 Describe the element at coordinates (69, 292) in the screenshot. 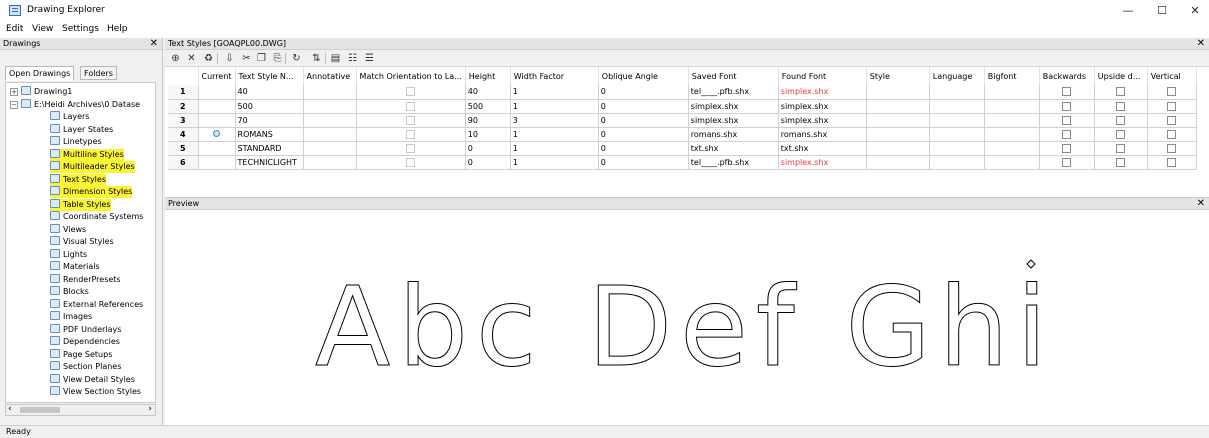

I see `tree-item-blocks: Blocks` at that location.